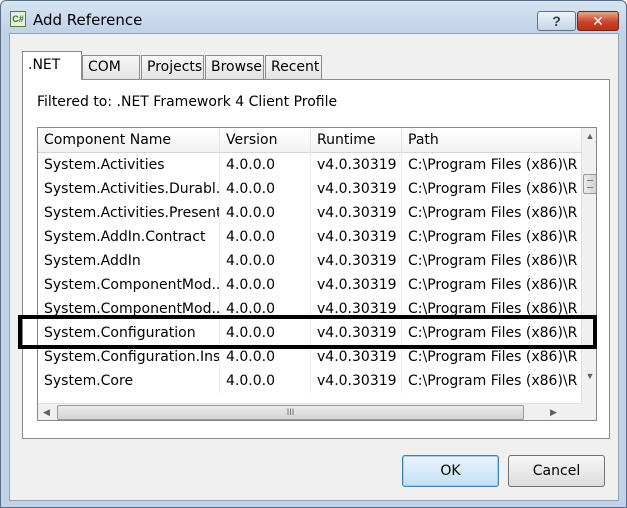 The height and width of the screenshot is (508, 627). What do you see at coordinates (129, 165) in the screenshot?
I see `component-name-cell: System.Activities` at bounding box center [129, 165].